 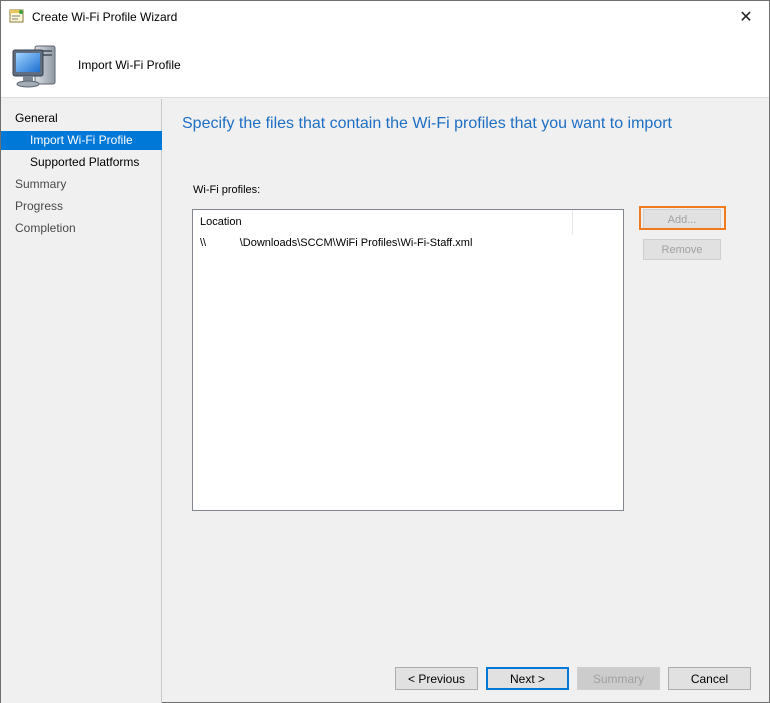 I want to click on wifi-profiles-label: Wi-Fi profiles:, so click(x=227, y=190).